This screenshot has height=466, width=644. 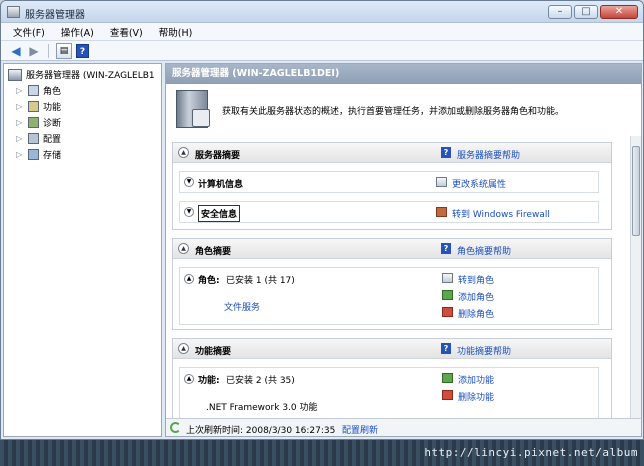 I want to click on tree-root-server-manager: 服务器管理器 (WIN-ZAGLELB1, so click(x=81, y=74).